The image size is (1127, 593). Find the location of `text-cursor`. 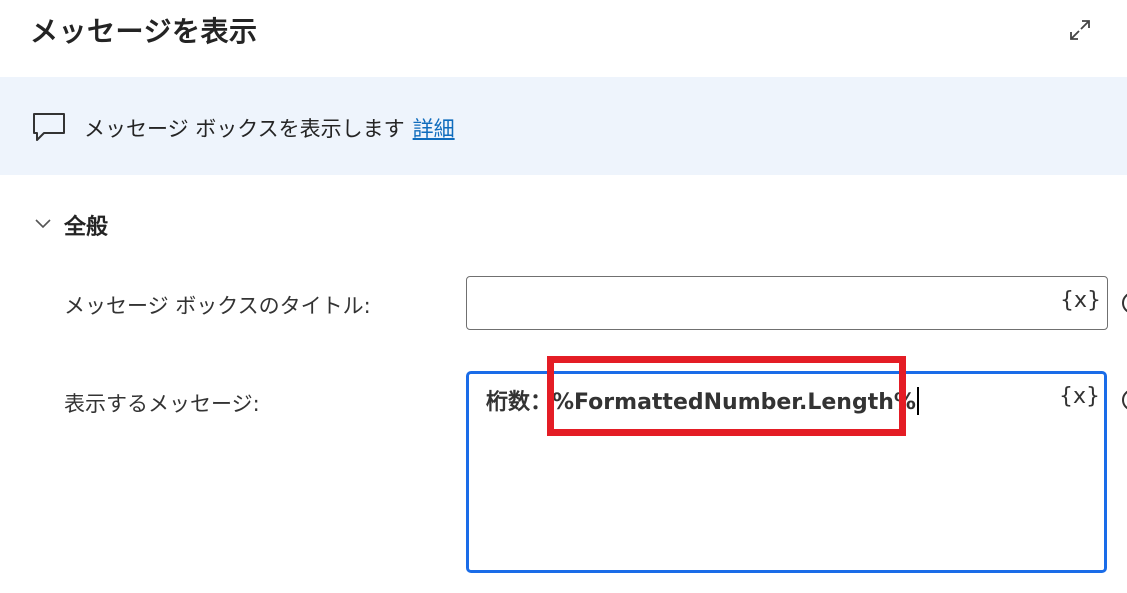

text-cursor is located at coordinates (917, 401).